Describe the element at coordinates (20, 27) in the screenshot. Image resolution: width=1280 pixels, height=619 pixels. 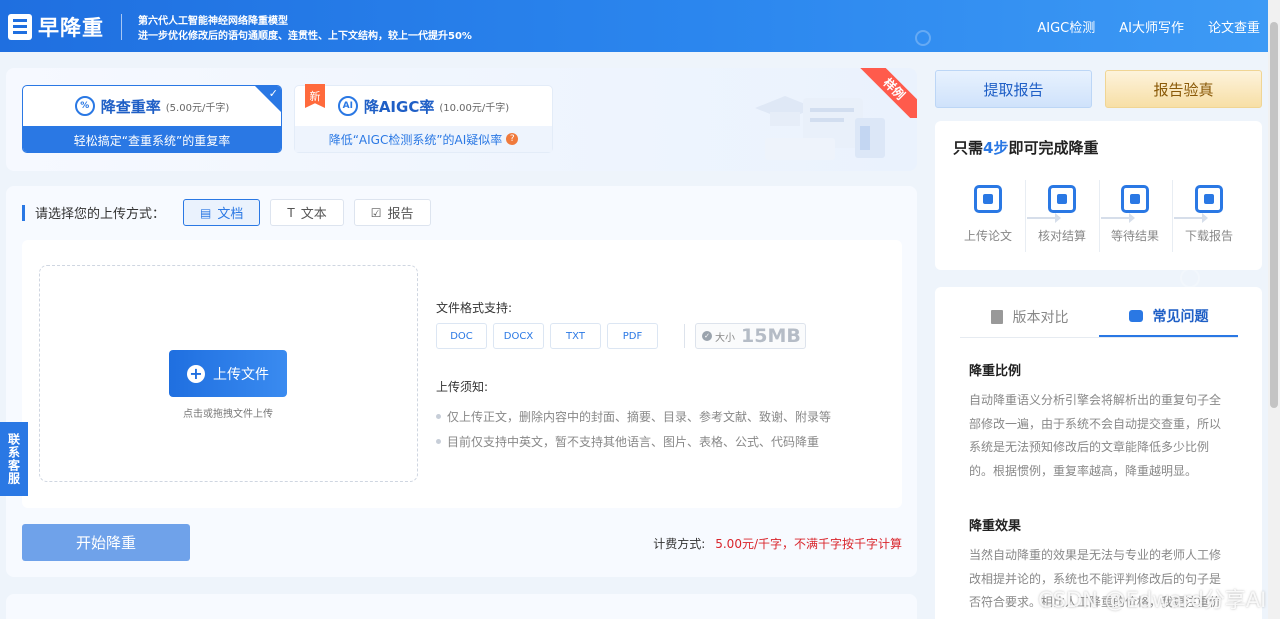
I see `logo-icon` at that location.